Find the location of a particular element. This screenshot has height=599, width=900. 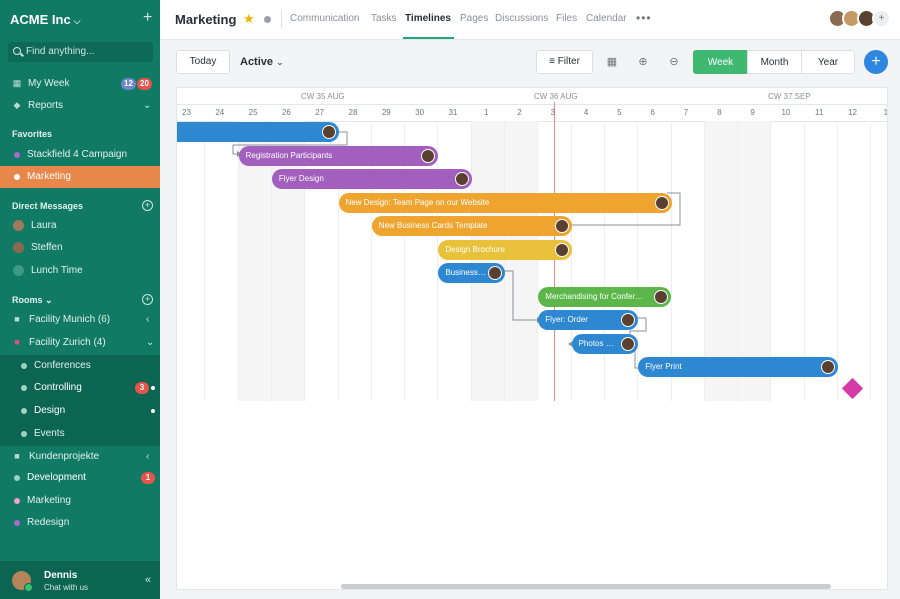

sidebar-item-facility-munich: ■ Facility Munich (6) ‹ is located at coordinates (80, 320).